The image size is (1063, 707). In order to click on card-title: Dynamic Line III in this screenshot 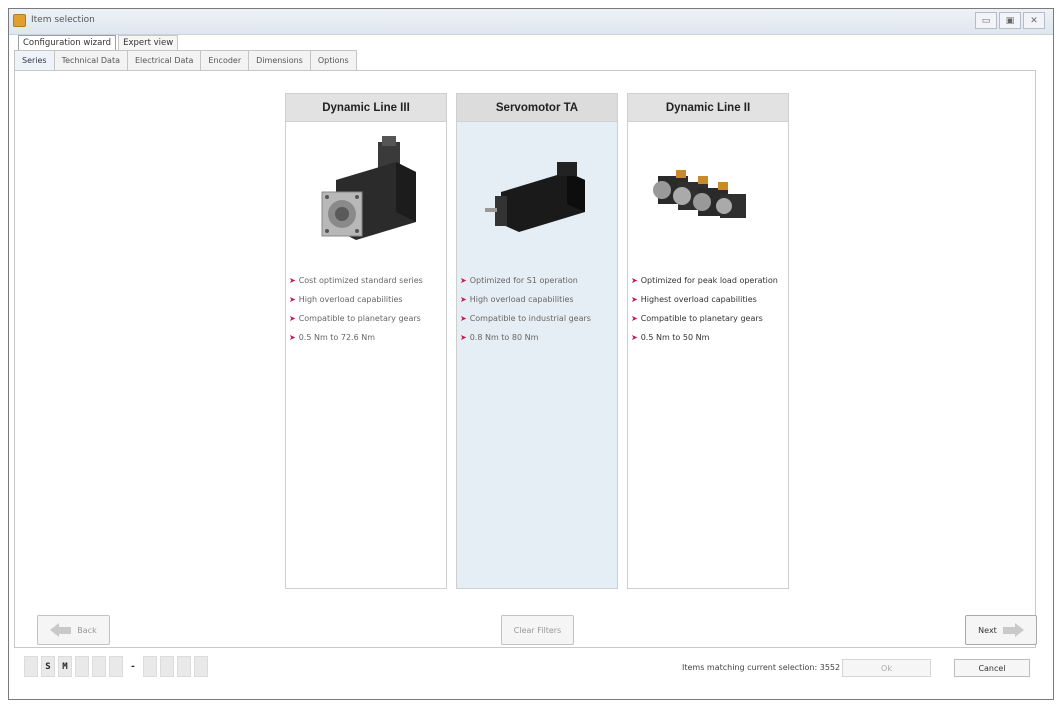, I will do `click(366, 108)`.